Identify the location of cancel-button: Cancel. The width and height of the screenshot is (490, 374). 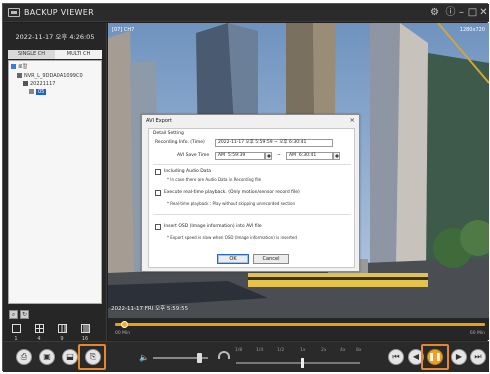
(271, 259).